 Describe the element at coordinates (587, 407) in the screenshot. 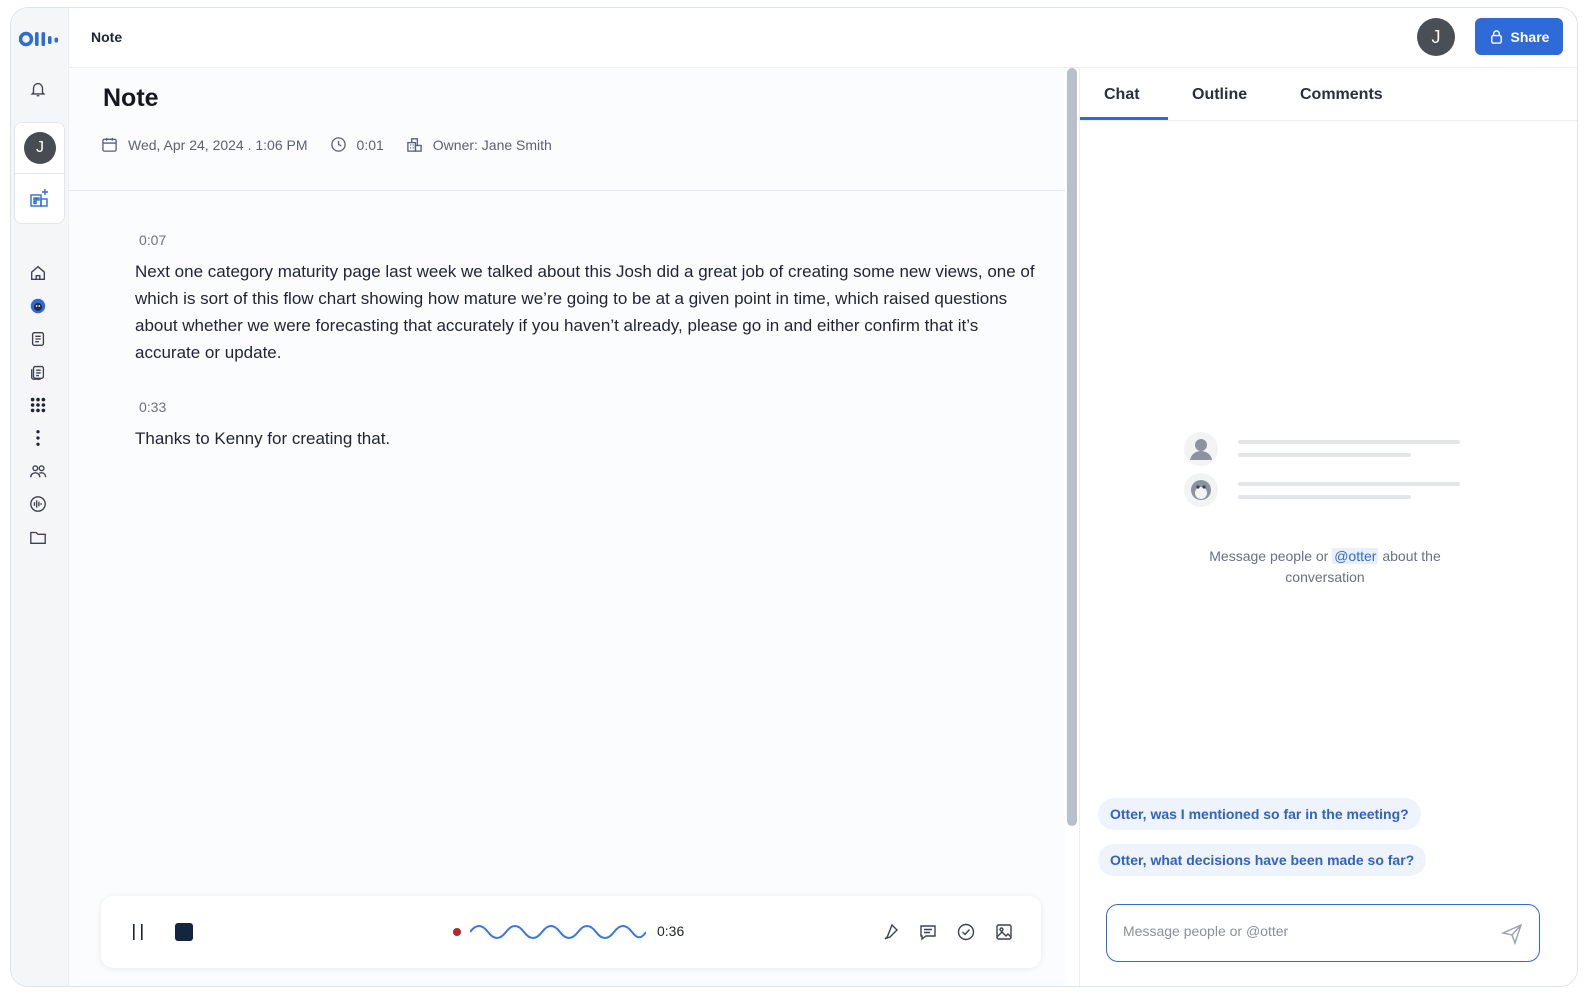

I see `segment-timestamp: 0:33` at that location.